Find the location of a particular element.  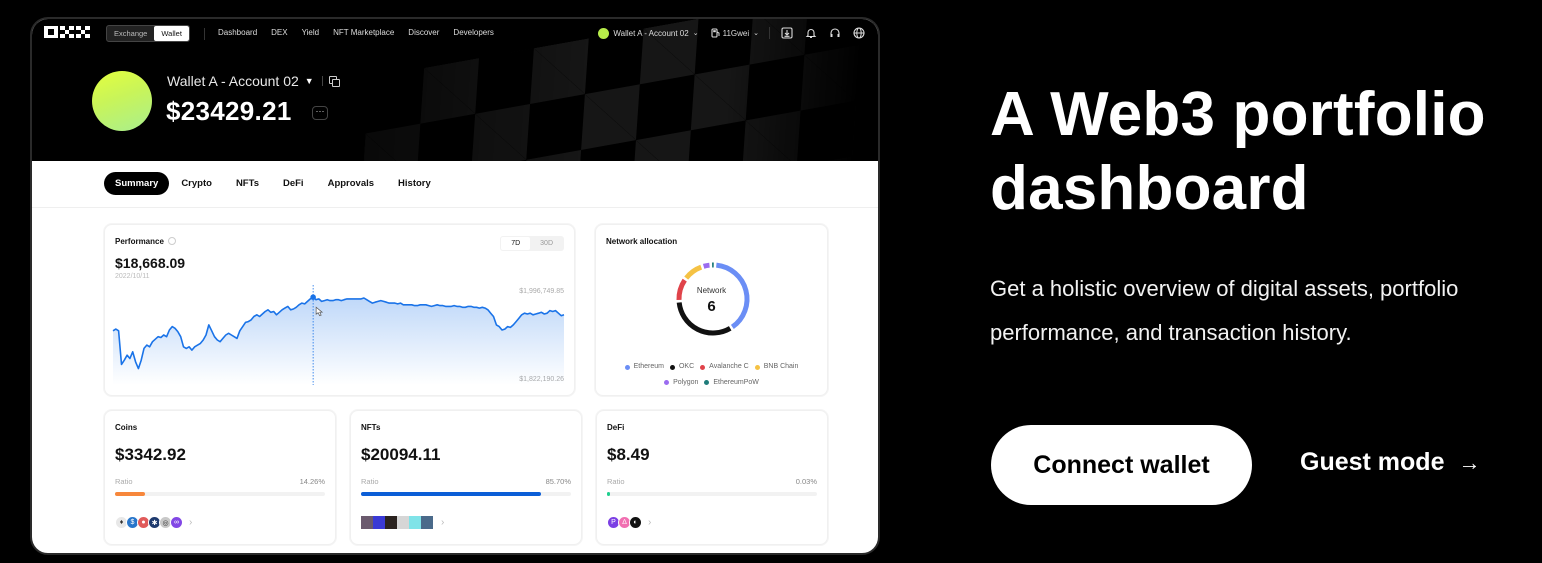

coins-ratio-value: 14.26% is located at coordinates (312, 481).